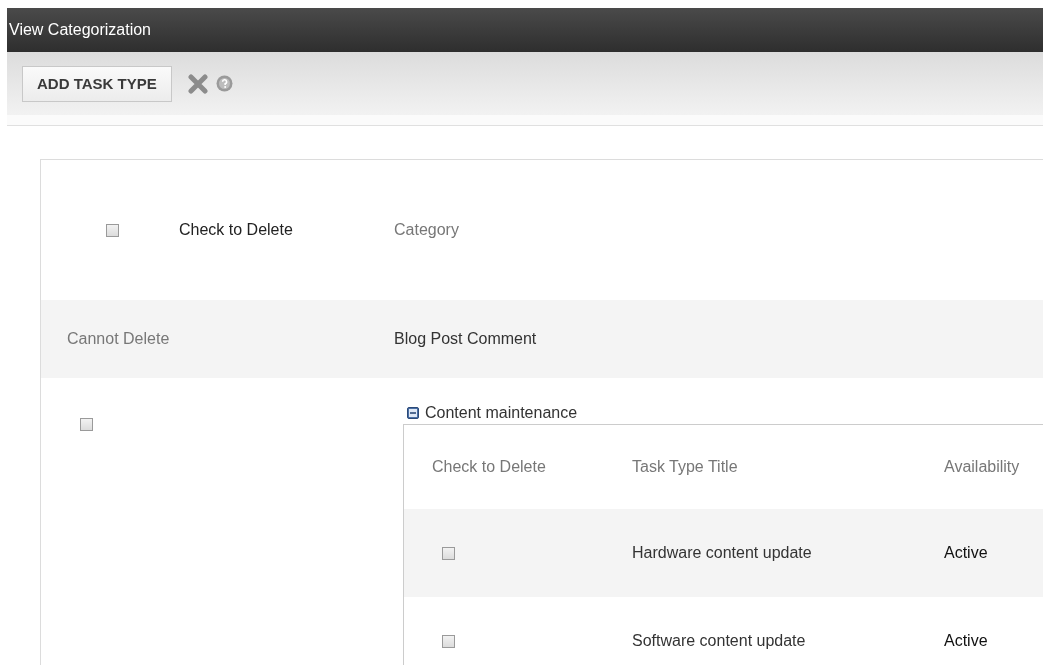 The image size is (1043, 665). I want to click on column-header: Availability, so click(982, 467).